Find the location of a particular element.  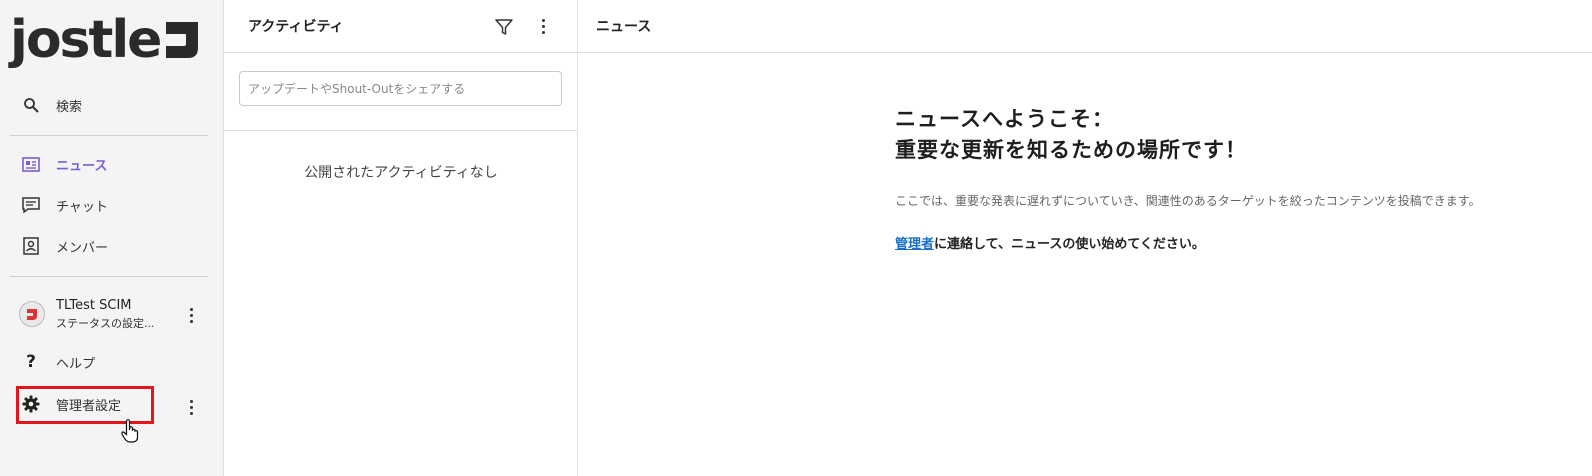

sidebar-item-chat: チャット is located at coordinates (109, 205).